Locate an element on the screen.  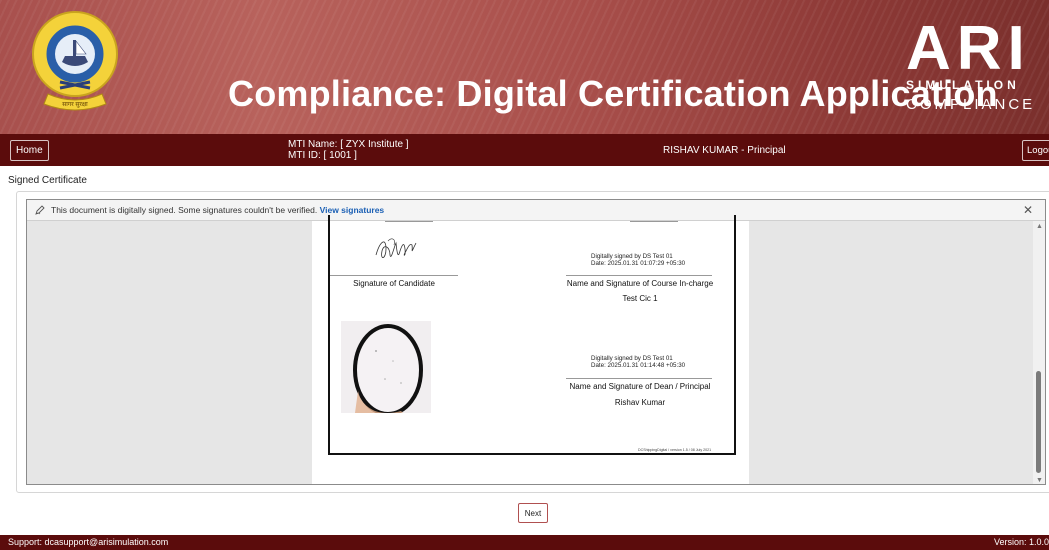
vertical-scrollbar: ▲ ▼ is located at coordinates (1039, 352).